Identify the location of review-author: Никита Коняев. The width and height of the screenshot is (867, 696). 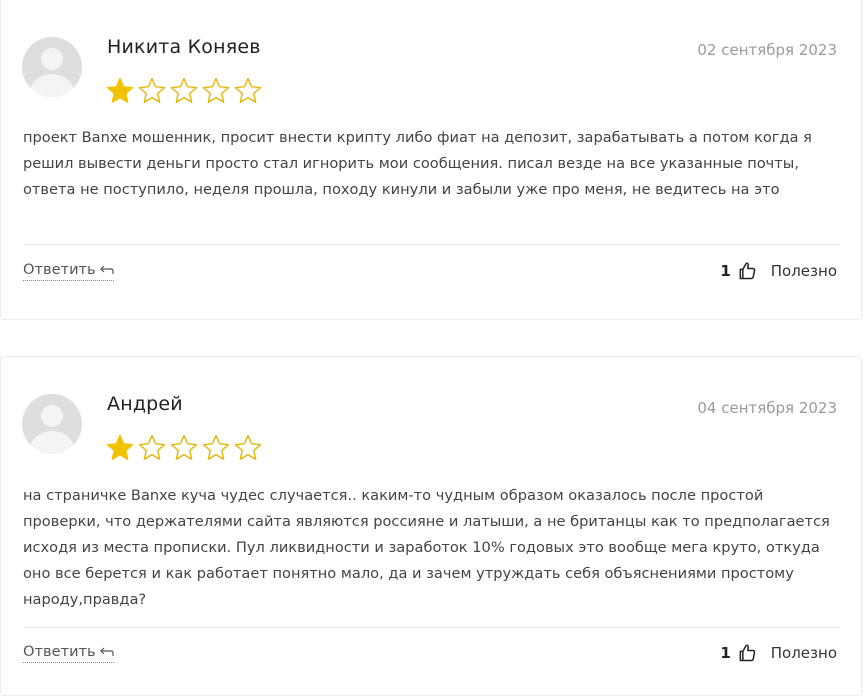
(184, 47).